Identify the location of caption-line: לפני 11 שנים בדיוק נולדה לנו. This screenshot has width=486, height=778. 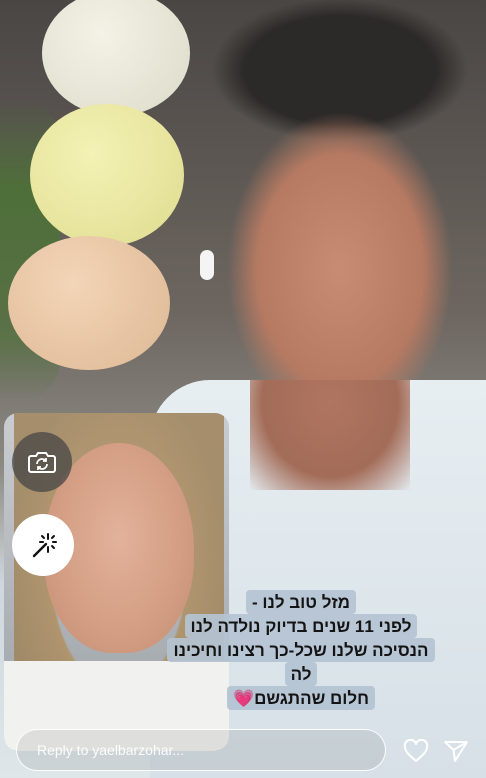
(301, 626).